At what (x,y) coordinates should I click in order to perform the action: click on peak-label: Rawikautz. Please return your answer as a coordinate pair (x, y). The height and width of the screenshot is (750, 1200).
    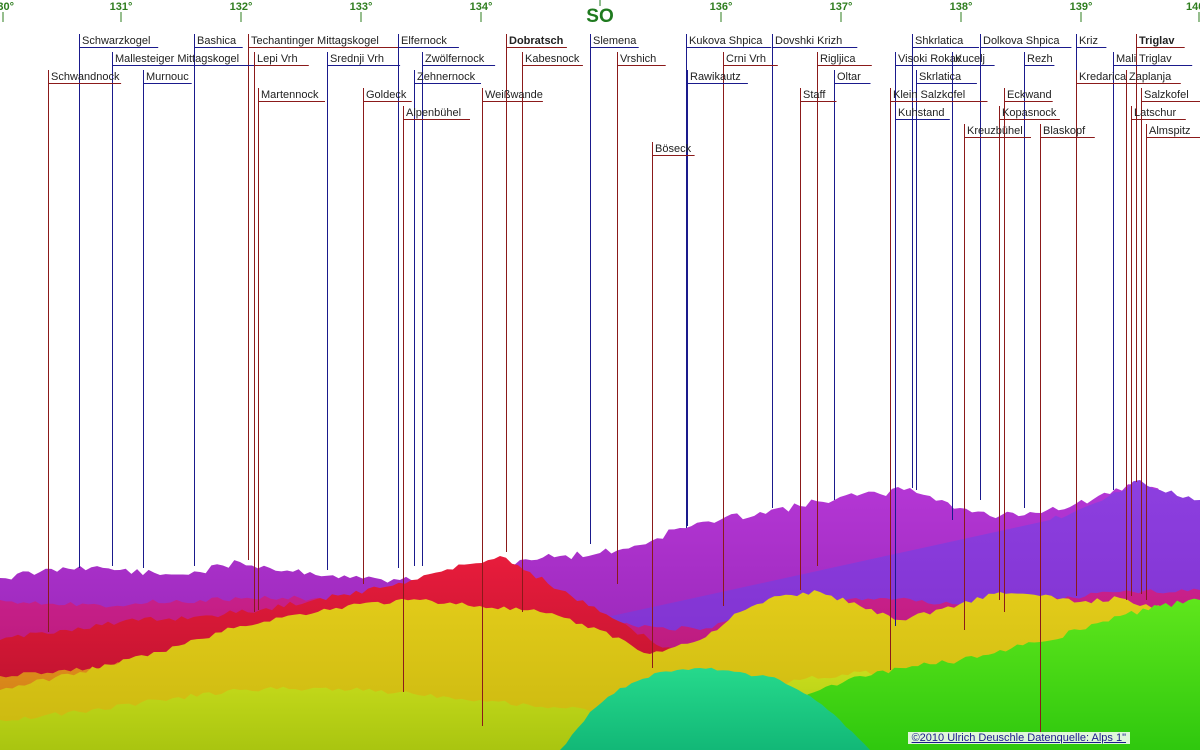
    Looking at the image, I should click on (715, 77).